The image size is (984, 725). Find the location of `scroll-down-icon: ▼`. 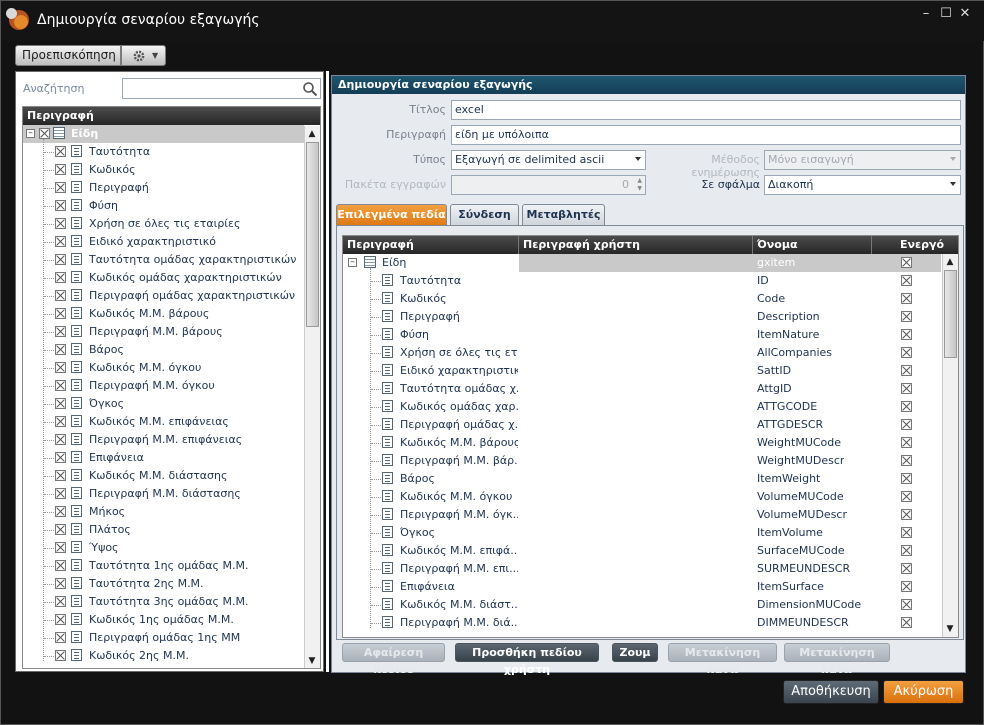

scroll-down-icon: ▼ is located at coordinates (312, 661).